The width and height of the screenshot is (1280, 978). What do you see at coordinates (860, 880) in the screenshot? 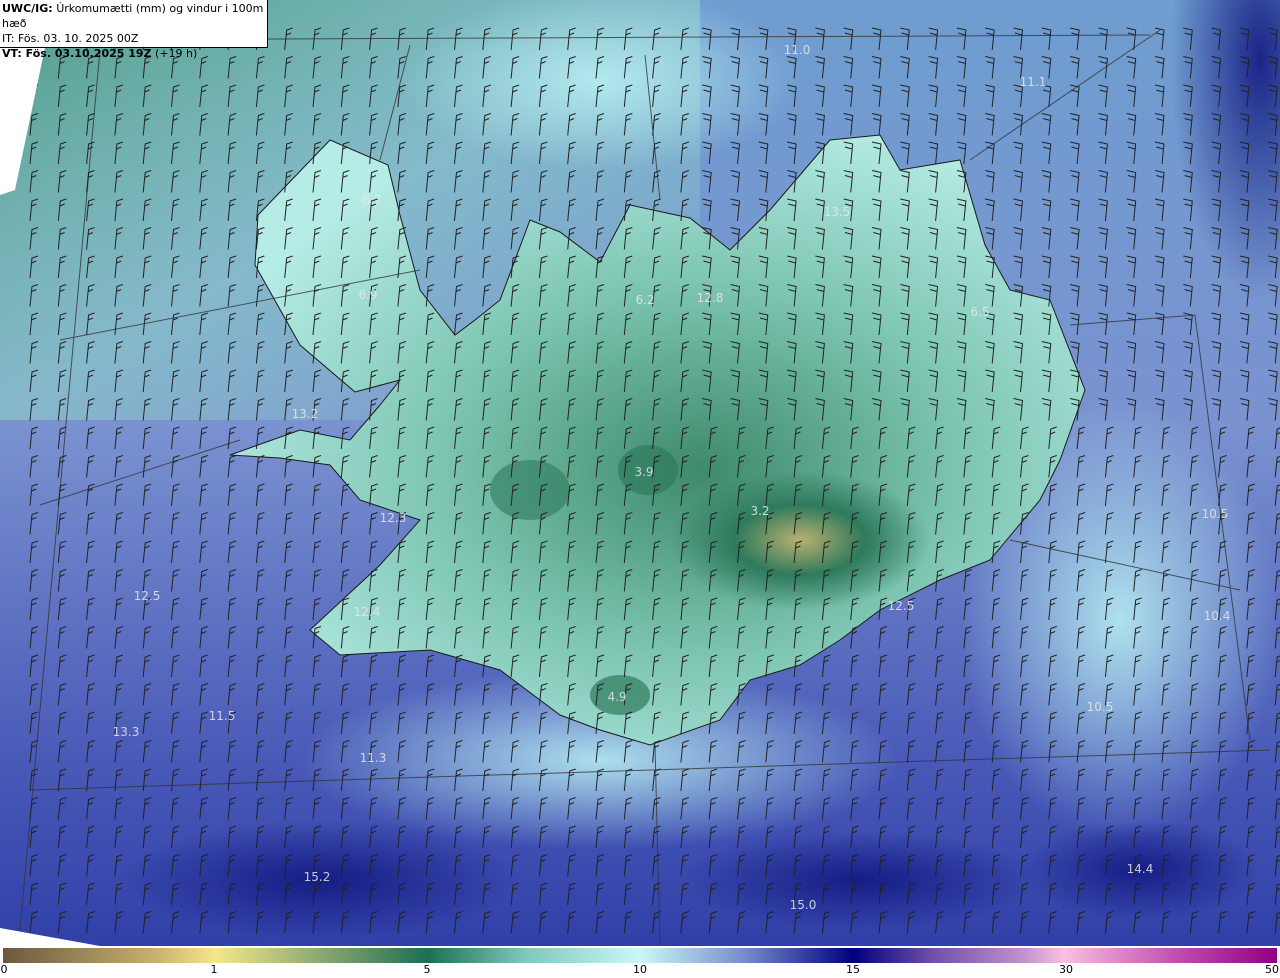
I see `heavy-precip-area` at bounding box center [860, 880].